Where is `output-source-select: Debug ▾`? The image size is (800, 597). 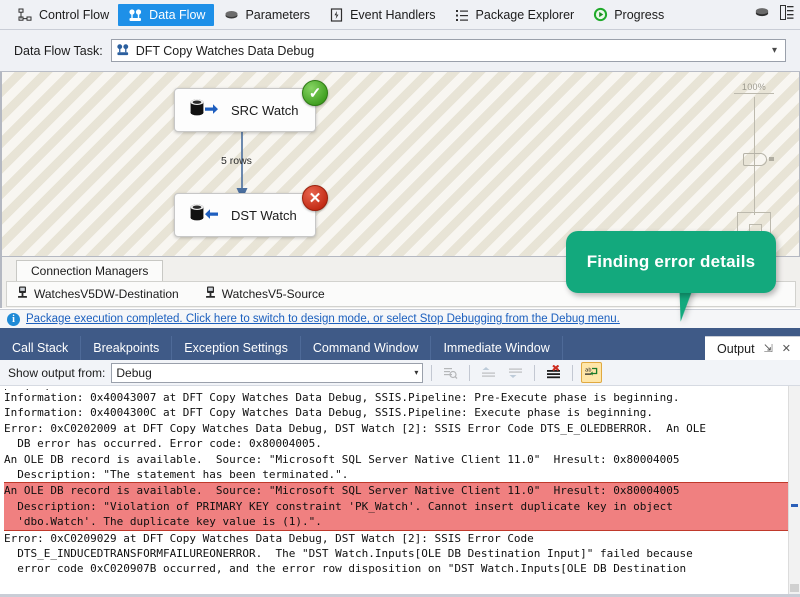 output-source-select: Debug ▾ is located at coordinates (267, 372).